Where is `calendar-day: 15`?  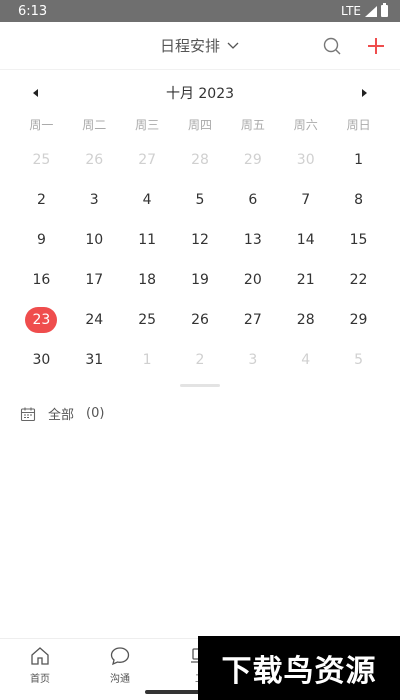 calendar-day: 15 is located at coordinates (358, 240).